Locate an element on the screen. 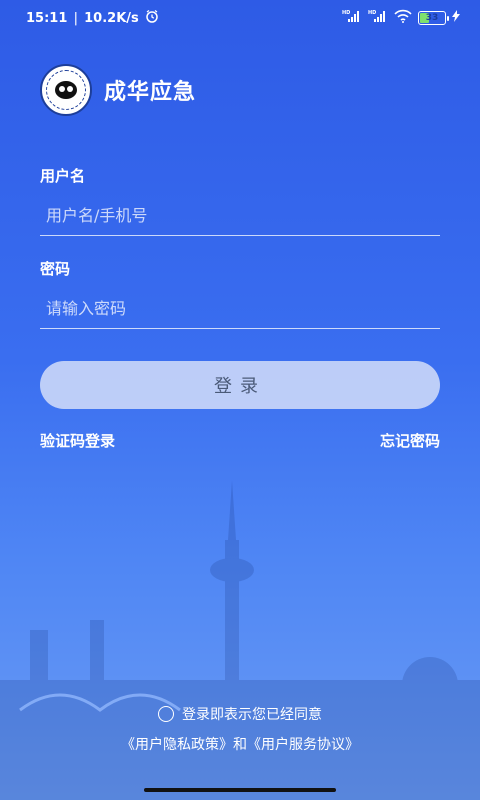 This screenshot has width=480, height=800. policy-and-text: 和 is located at coordinates (240, 745).